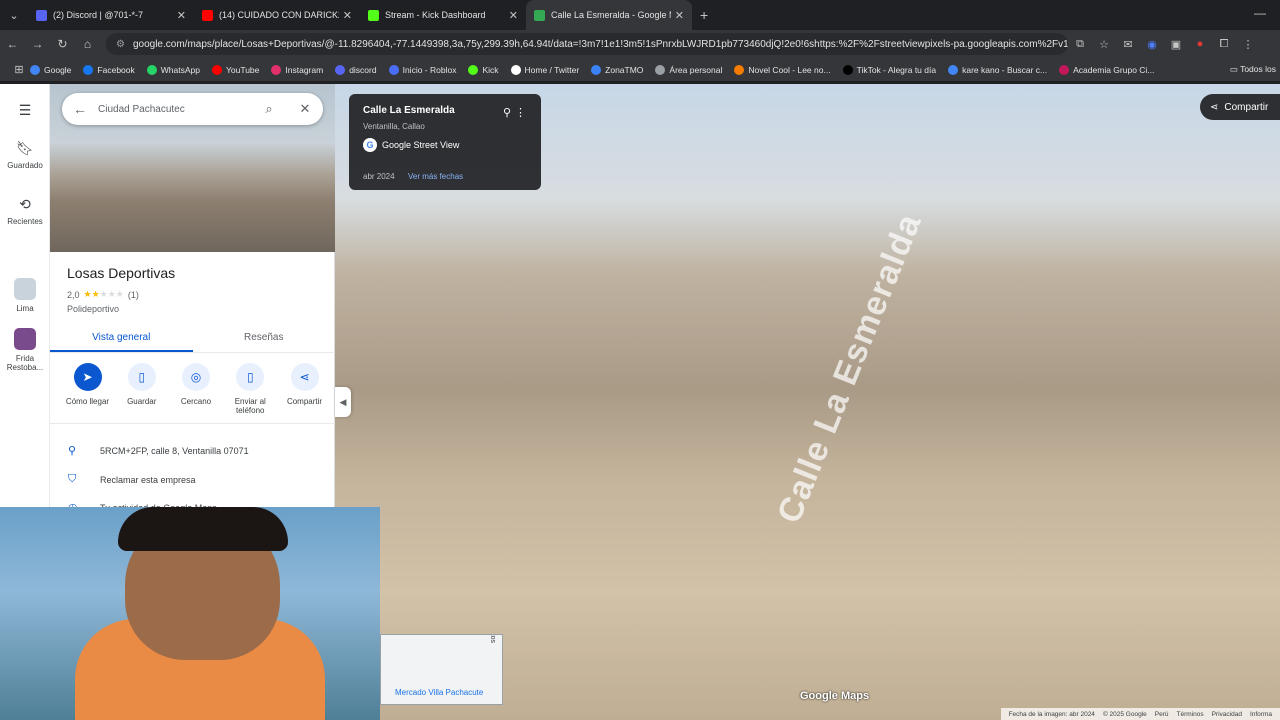 This screenshot has height=720, width=1280. What do you see at coordinates (190, 613) in the screenshot?
I see `webcam-overlay` at bounding box center [190, 613].